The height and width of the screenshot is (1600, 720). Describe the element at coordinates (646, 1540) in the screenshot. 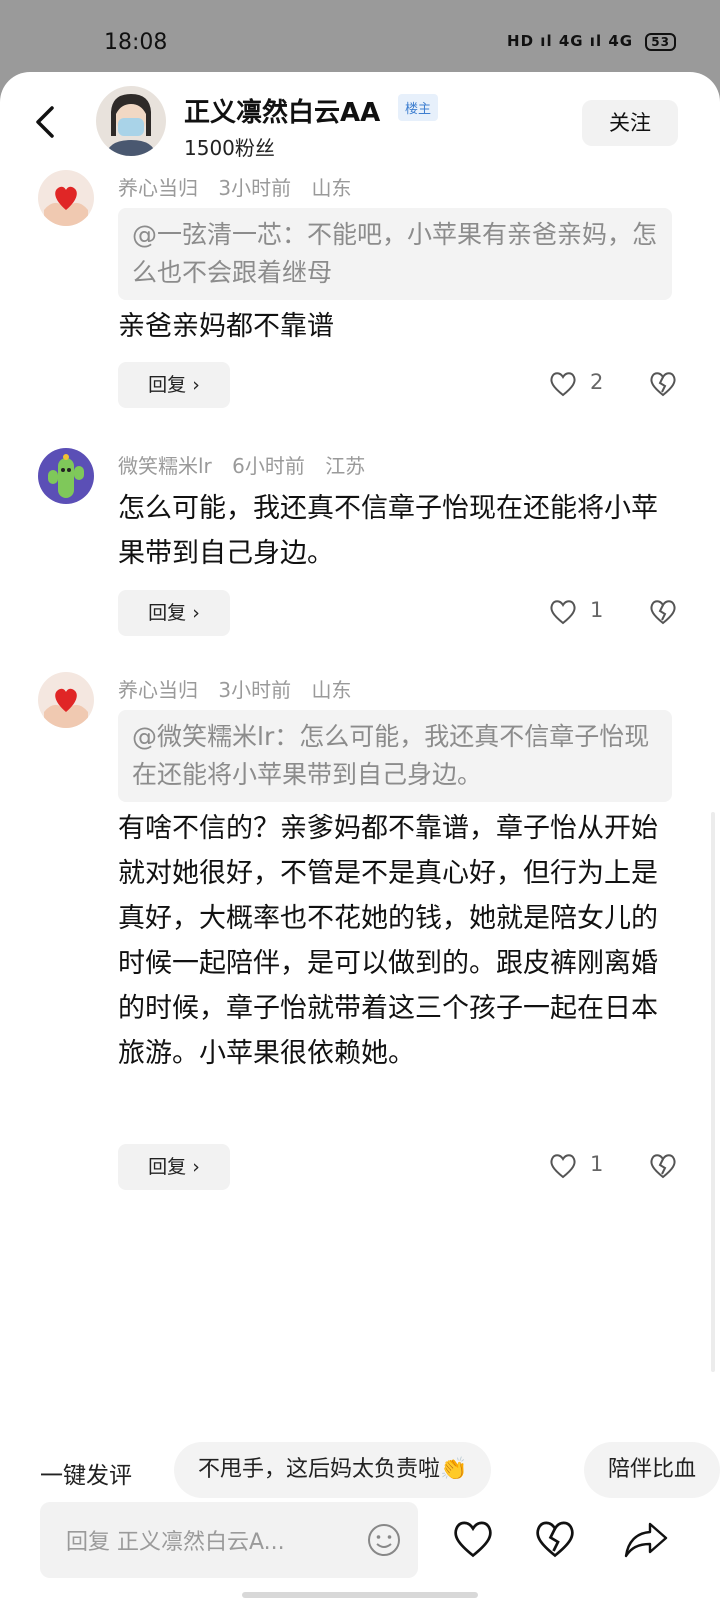

I see `share-icon` at that location.